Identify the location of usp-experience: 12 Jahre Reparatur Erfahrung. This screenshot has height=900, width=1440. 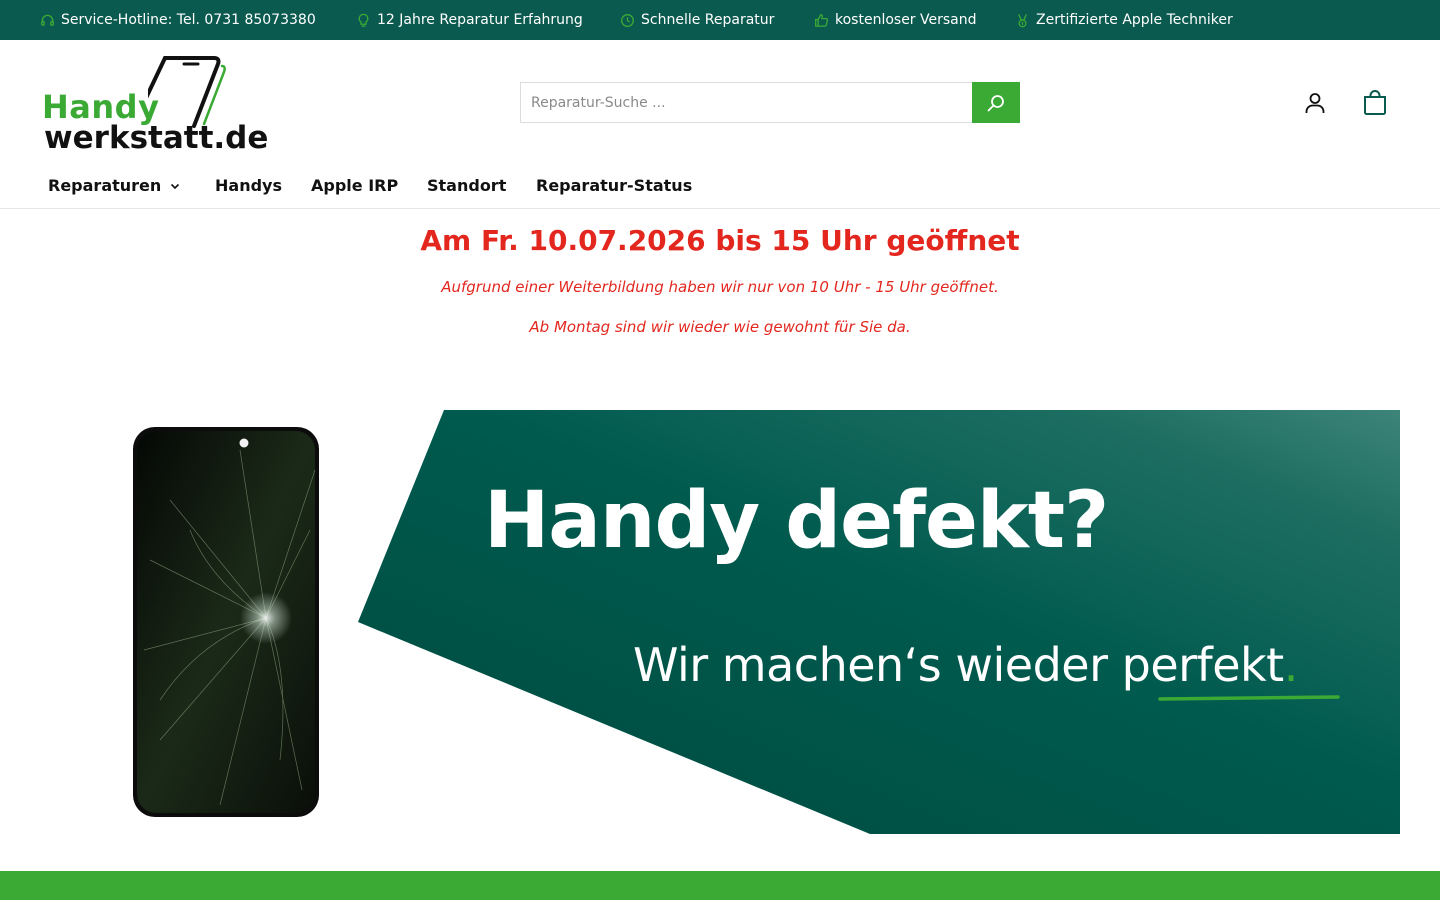
(469, 20).